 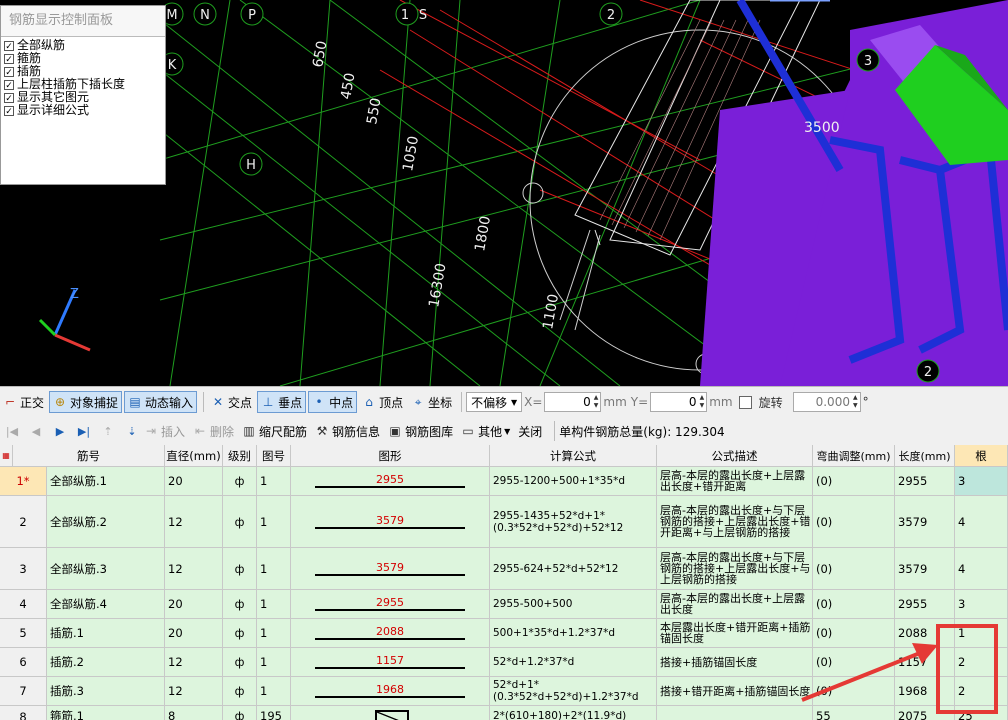 I want to click on perpendicular-snap-button: ⊥ 垂点, so click(x=282, y=402).